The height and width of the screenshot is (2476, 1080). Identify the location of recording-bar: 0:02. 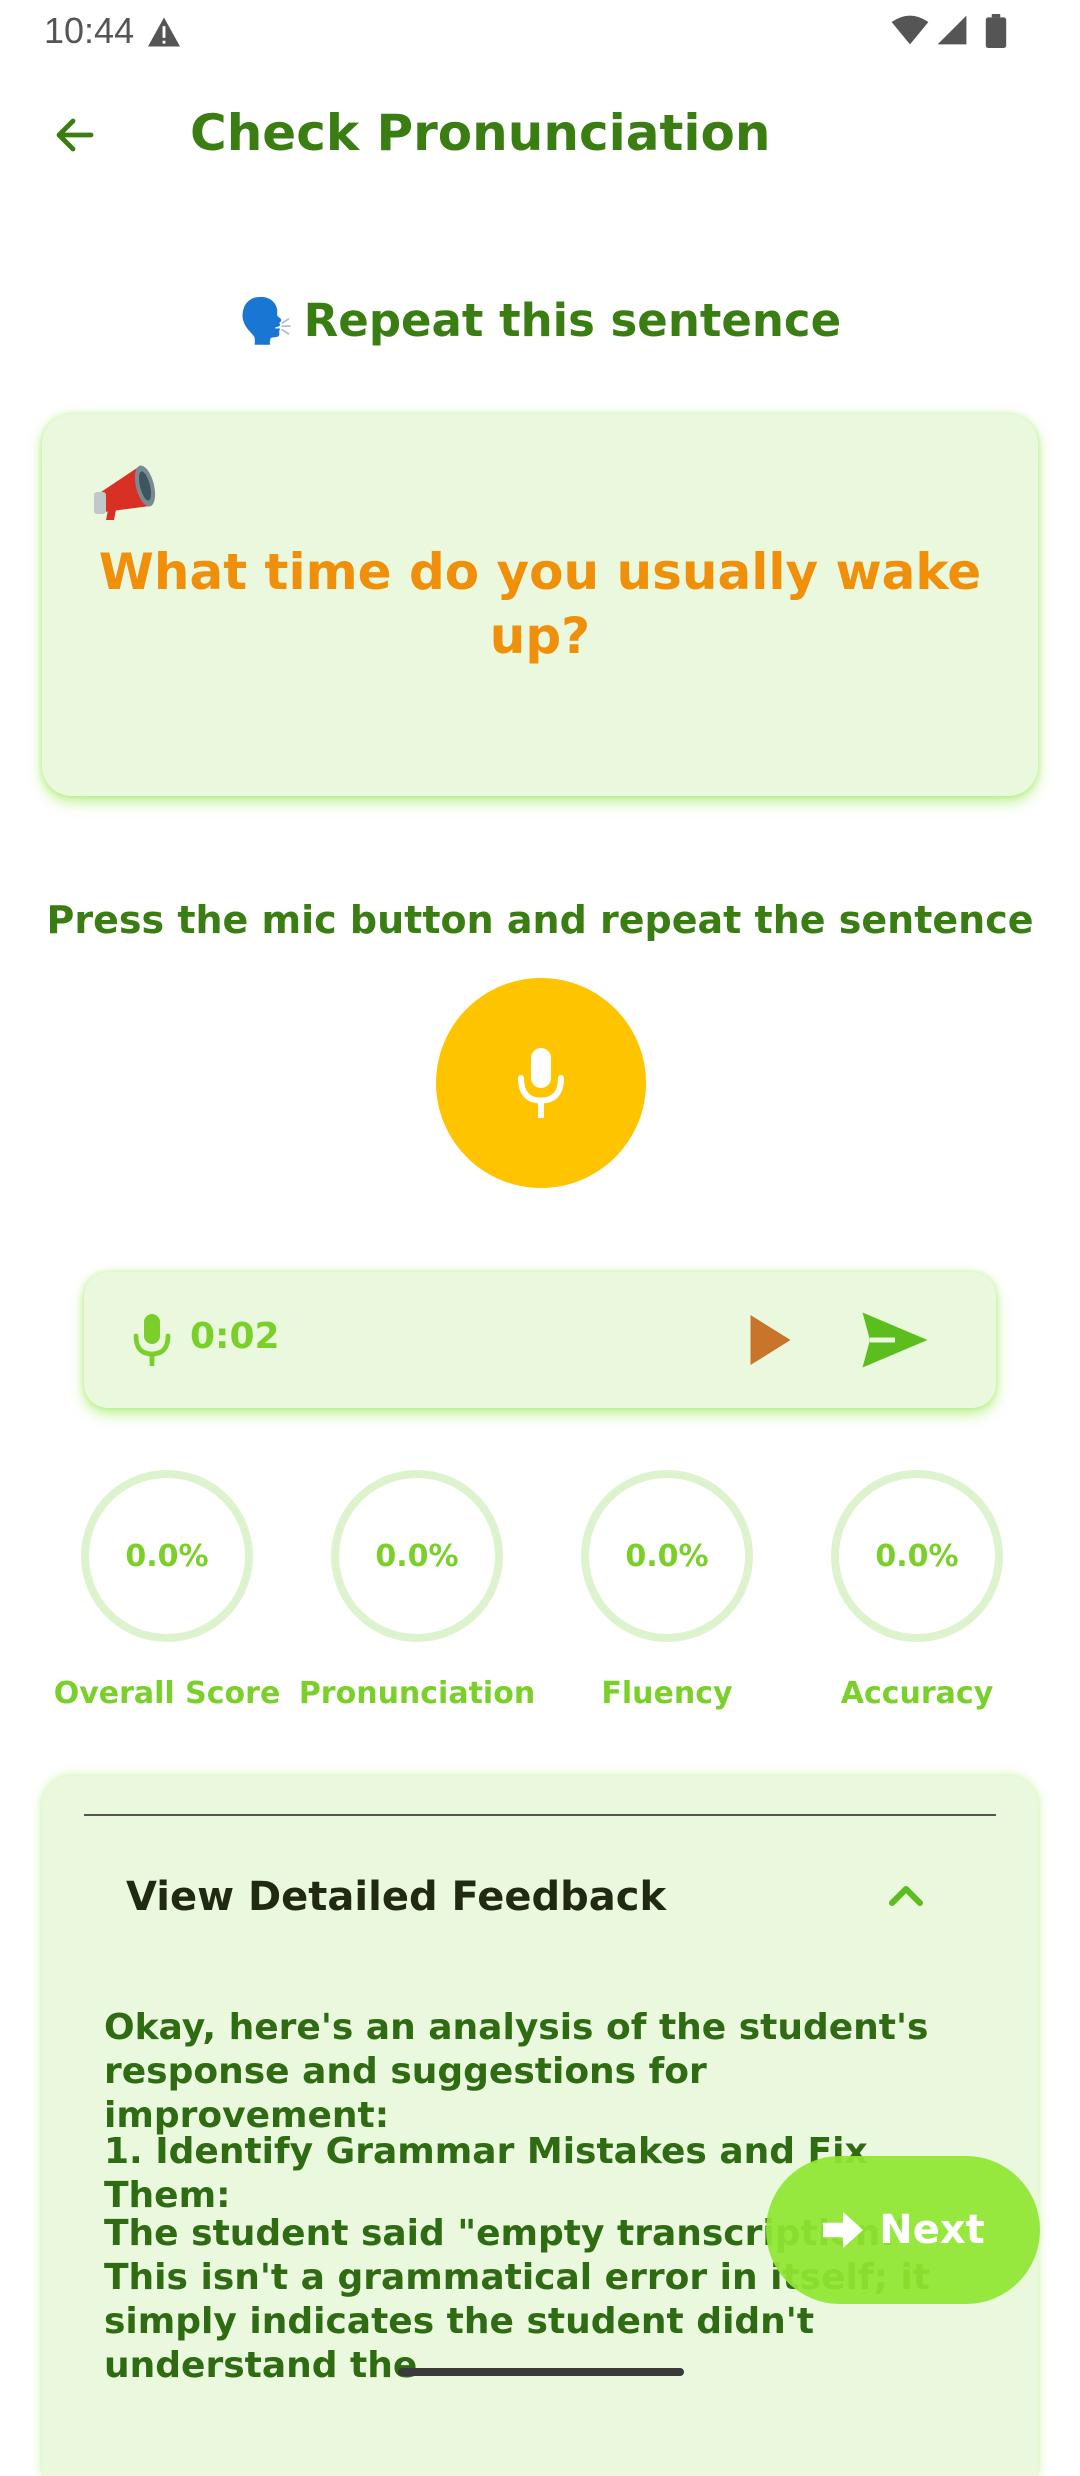
(540, 1340).